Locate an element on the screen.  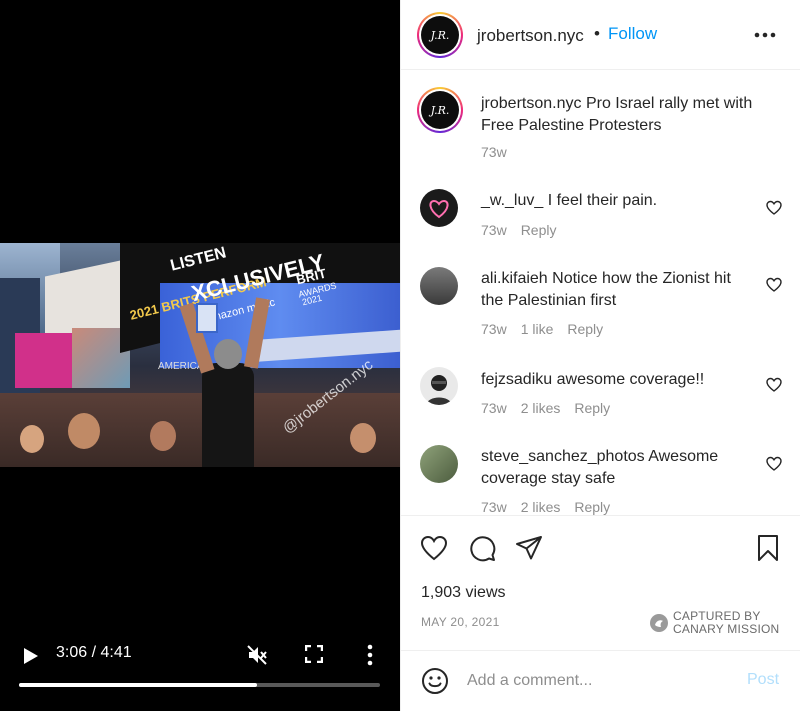
billboard-pink is located at coordinates (45, 360).